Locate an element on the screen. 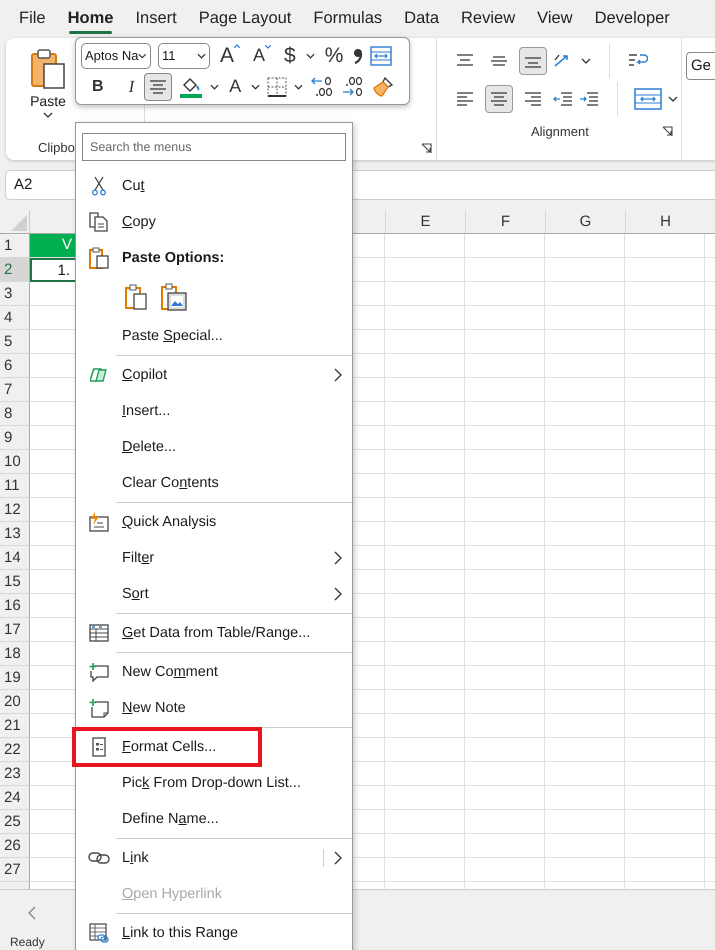 Image resolution: width=715 pixels, height=950 pixels. ribbon-tab: View is located at coordinates (555, 19).